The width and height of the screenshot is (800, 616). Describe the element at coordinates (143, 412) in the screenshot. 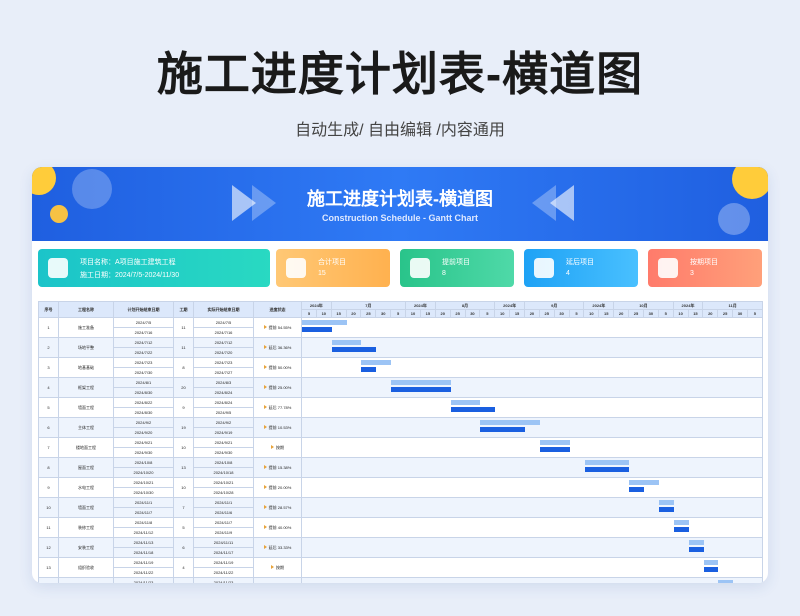

I see `plan-end: 2024/8/30` at that location.